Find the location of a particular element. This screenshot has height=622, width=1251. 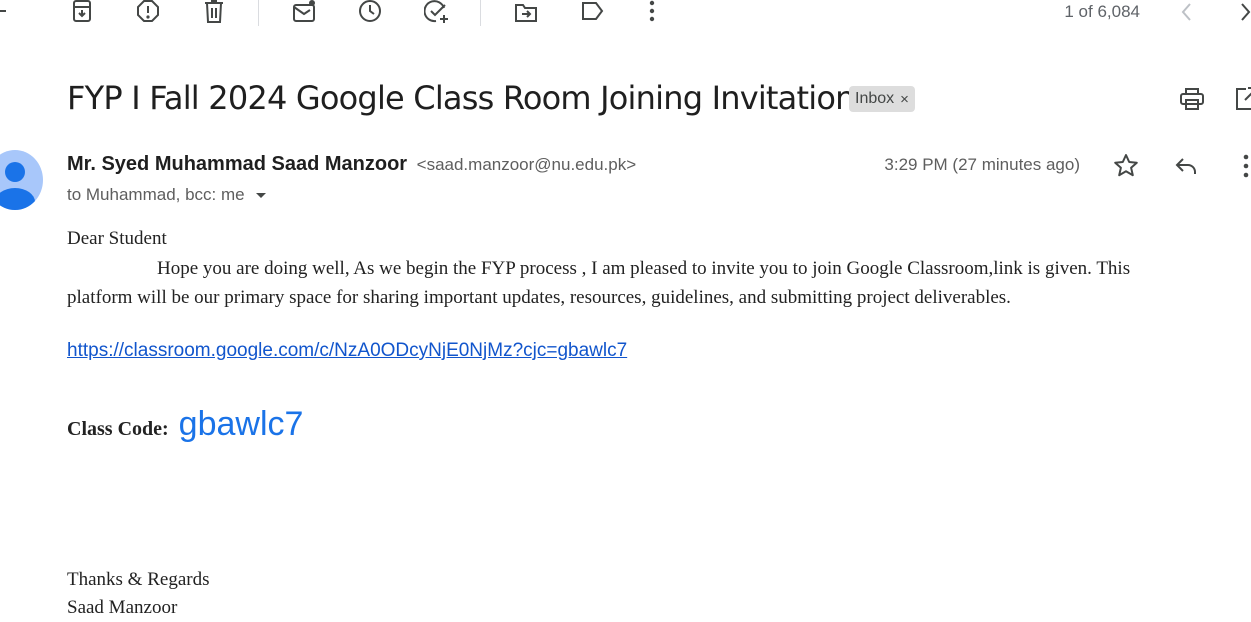

delete-button is located at coordinates (214, 13).